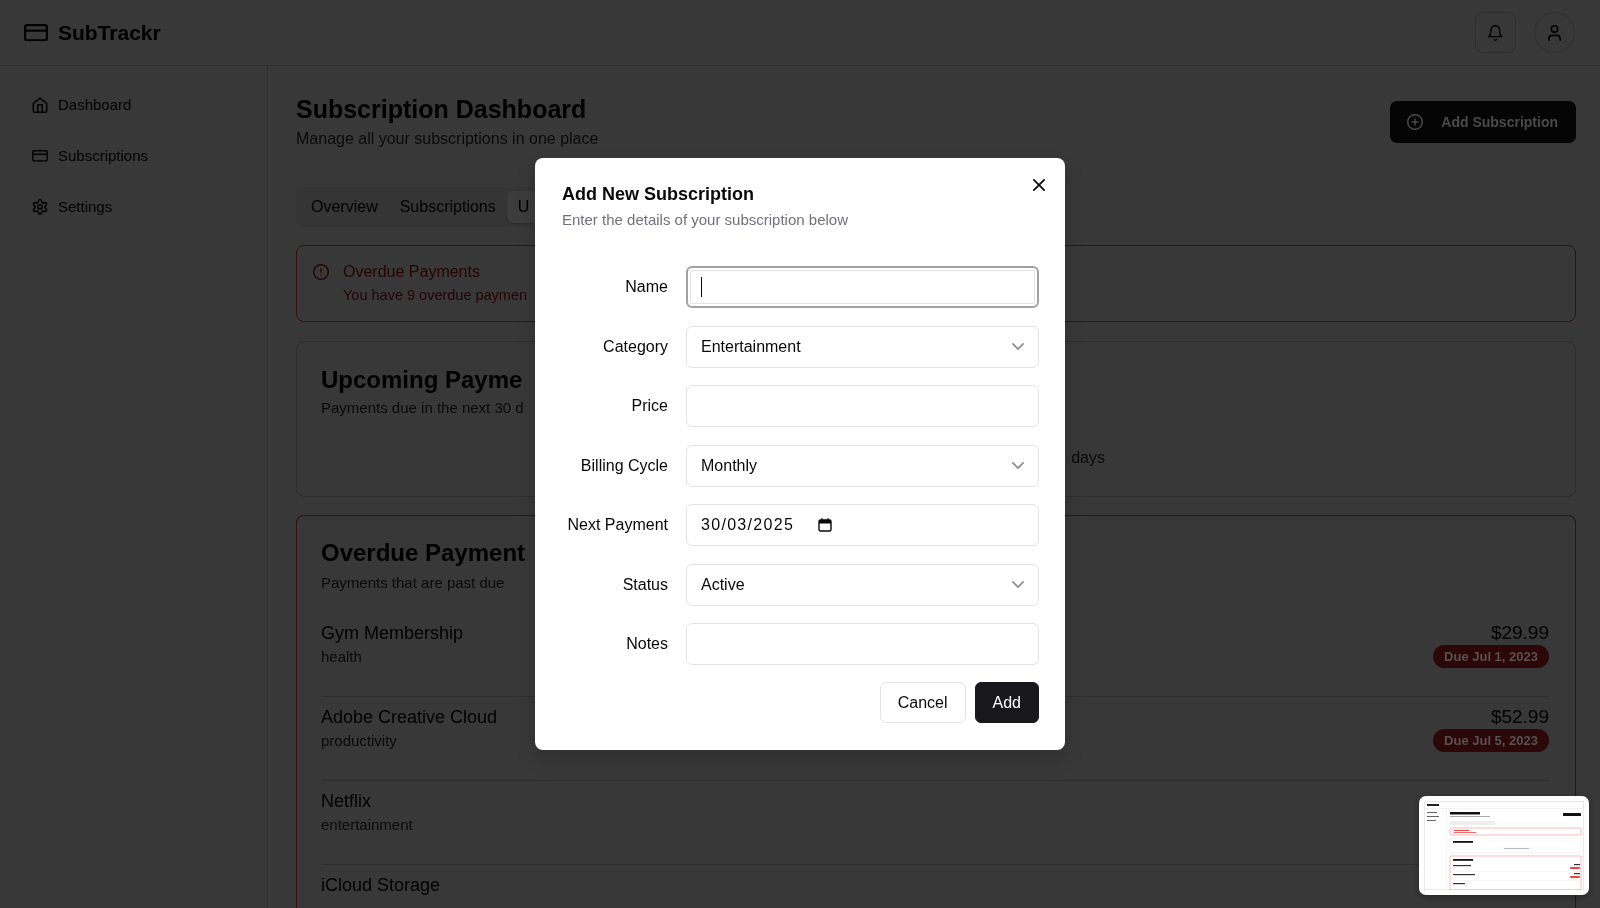  Describe the element at coordinates (346, 801) in the screenshot. I see `subscription-name: Netflix` at that location.